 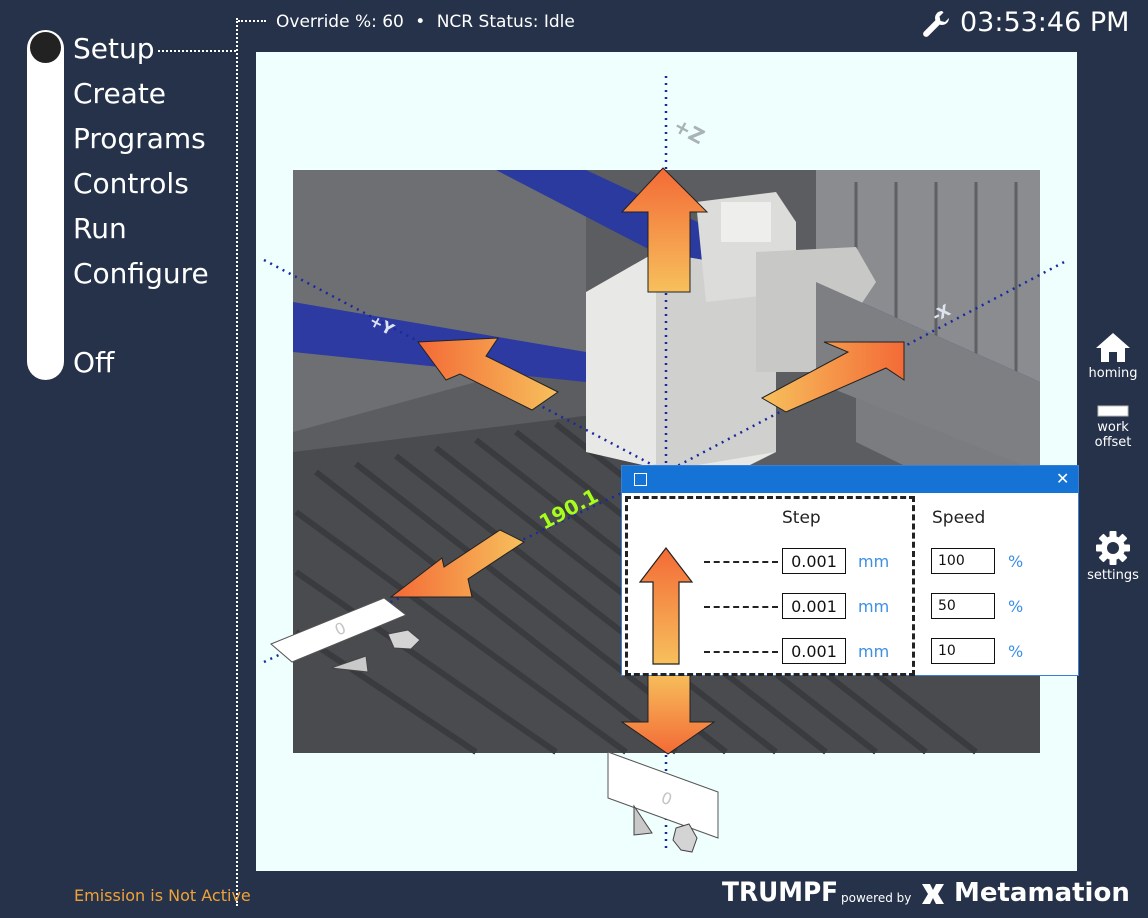 I want to click on speed-unit-1: %, so click(x=1016, y=561).